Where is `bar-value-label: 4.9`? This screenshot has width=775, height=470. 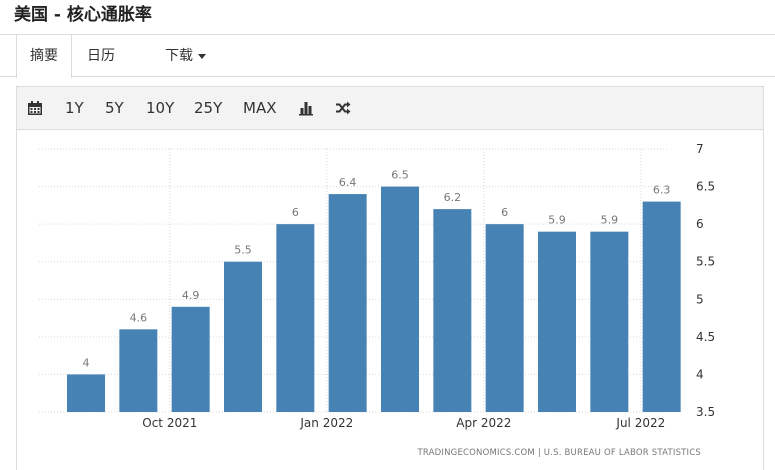 bar-value-label: 4.9 is located at coordinates (191, 295).